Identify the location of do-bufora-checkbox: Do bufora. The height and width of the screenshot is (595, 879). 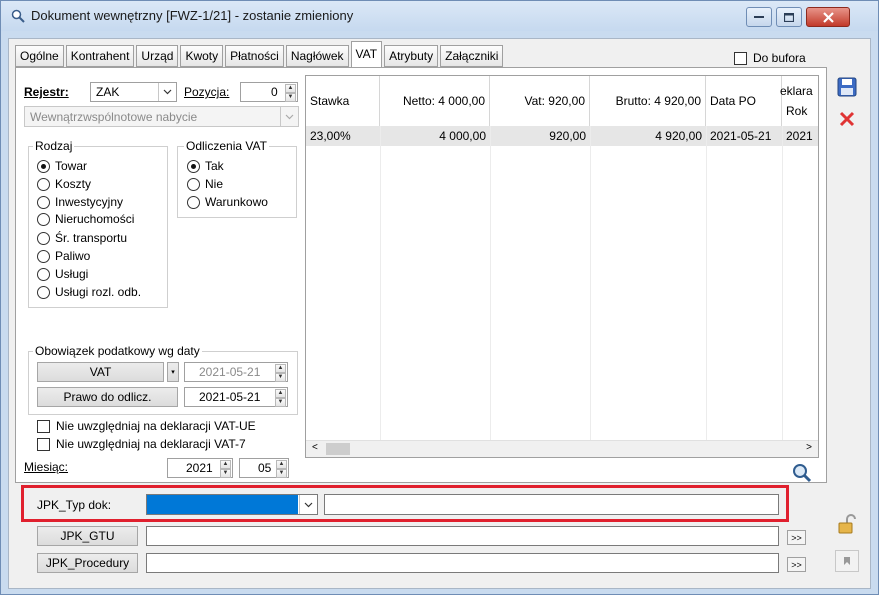
(770, 58).